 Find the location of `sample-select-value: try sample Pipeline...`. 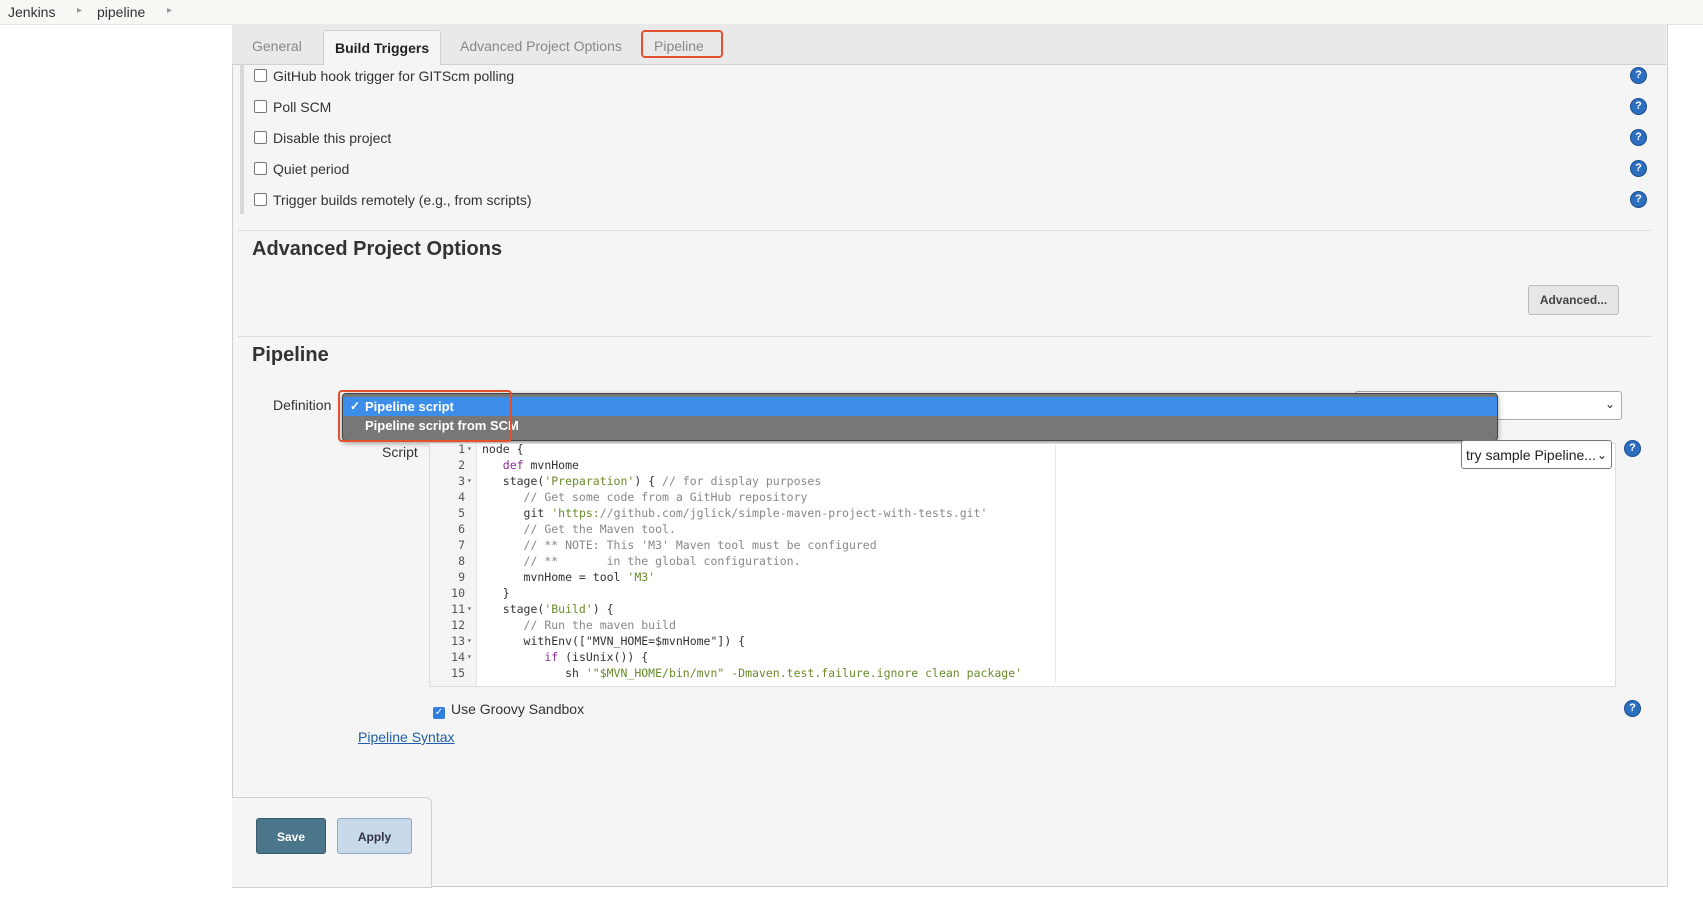

sample-select-value: try sample Pipeline... is located at coordinates (1531, 455).